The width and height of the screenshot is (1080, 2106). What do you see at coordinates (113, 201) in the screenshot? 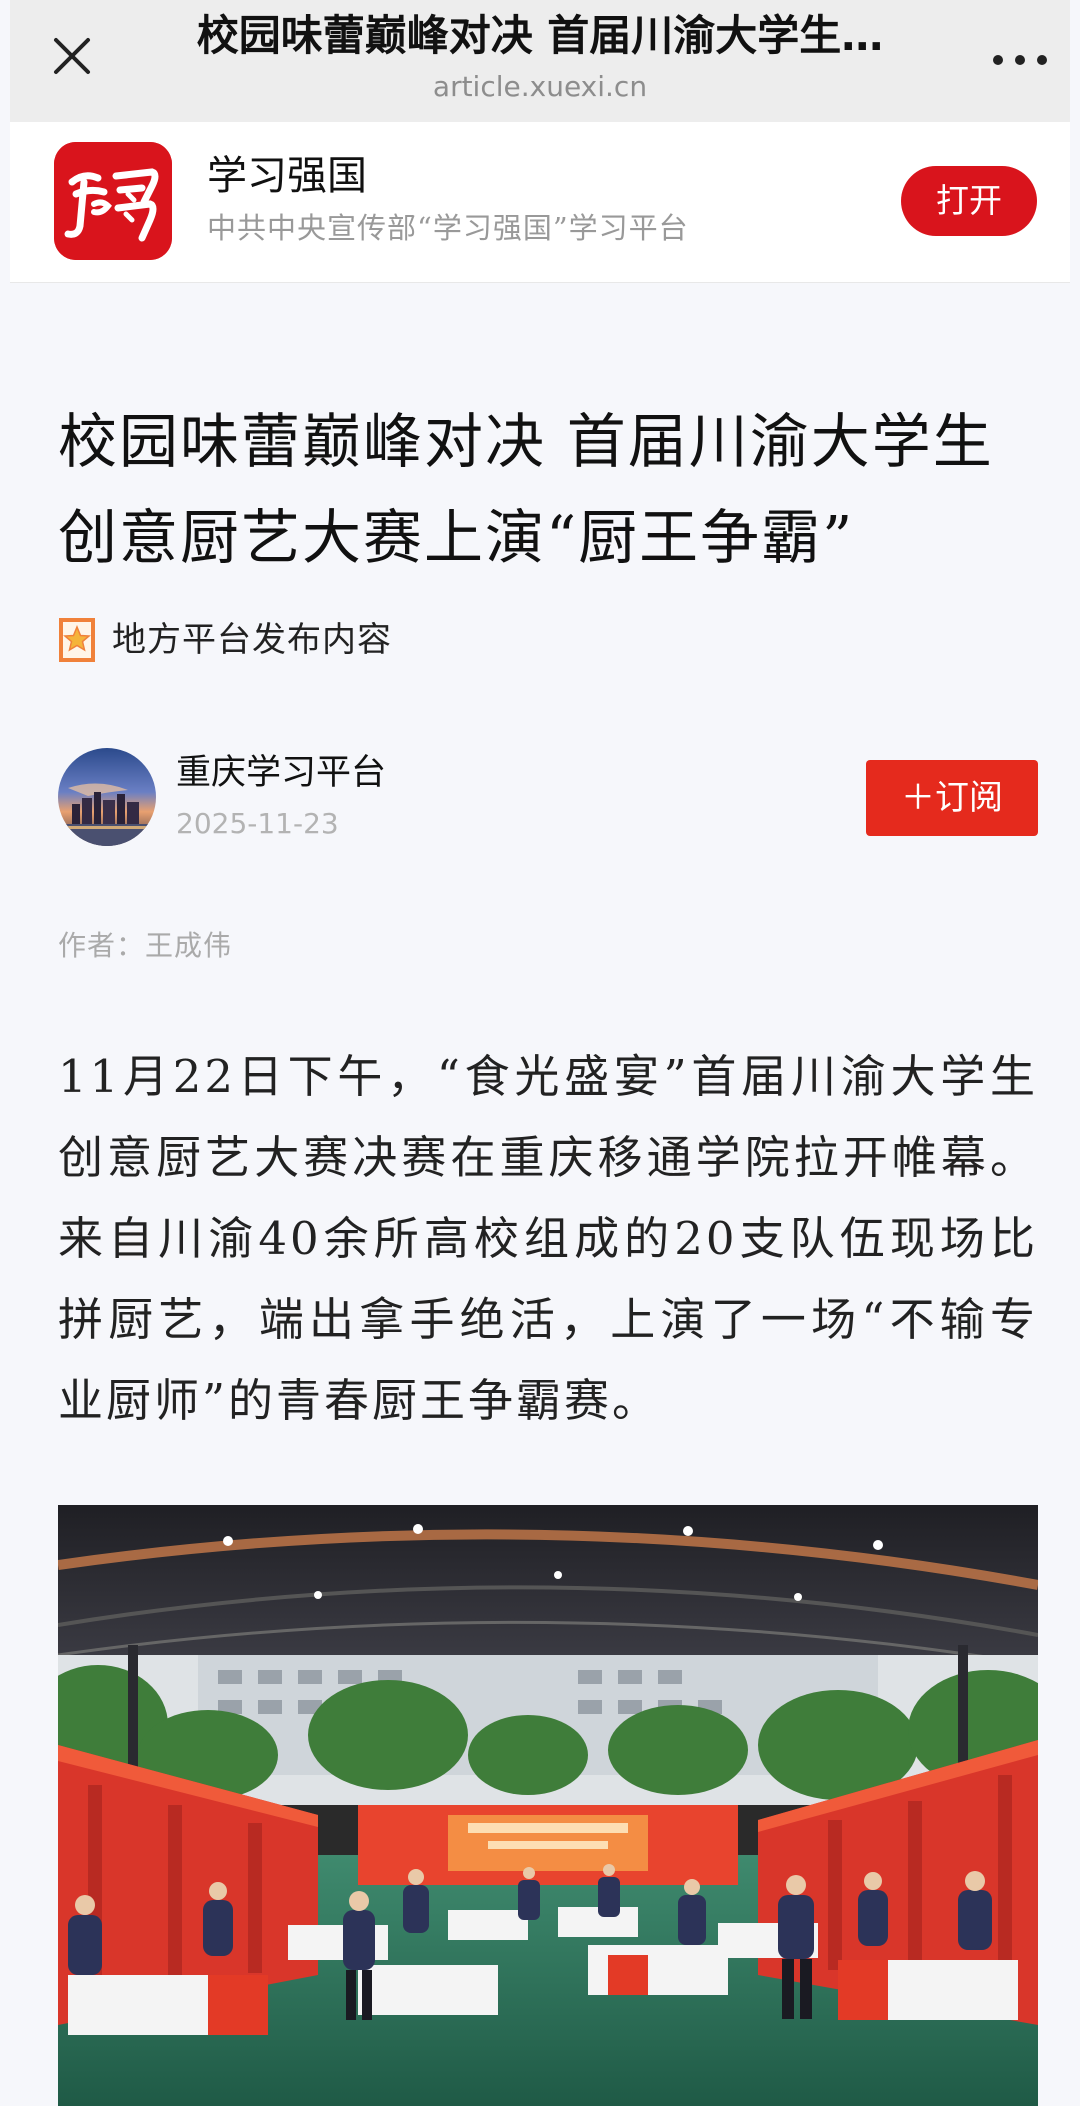
I see `xuexi-logo` at bounding box center [113, 201].